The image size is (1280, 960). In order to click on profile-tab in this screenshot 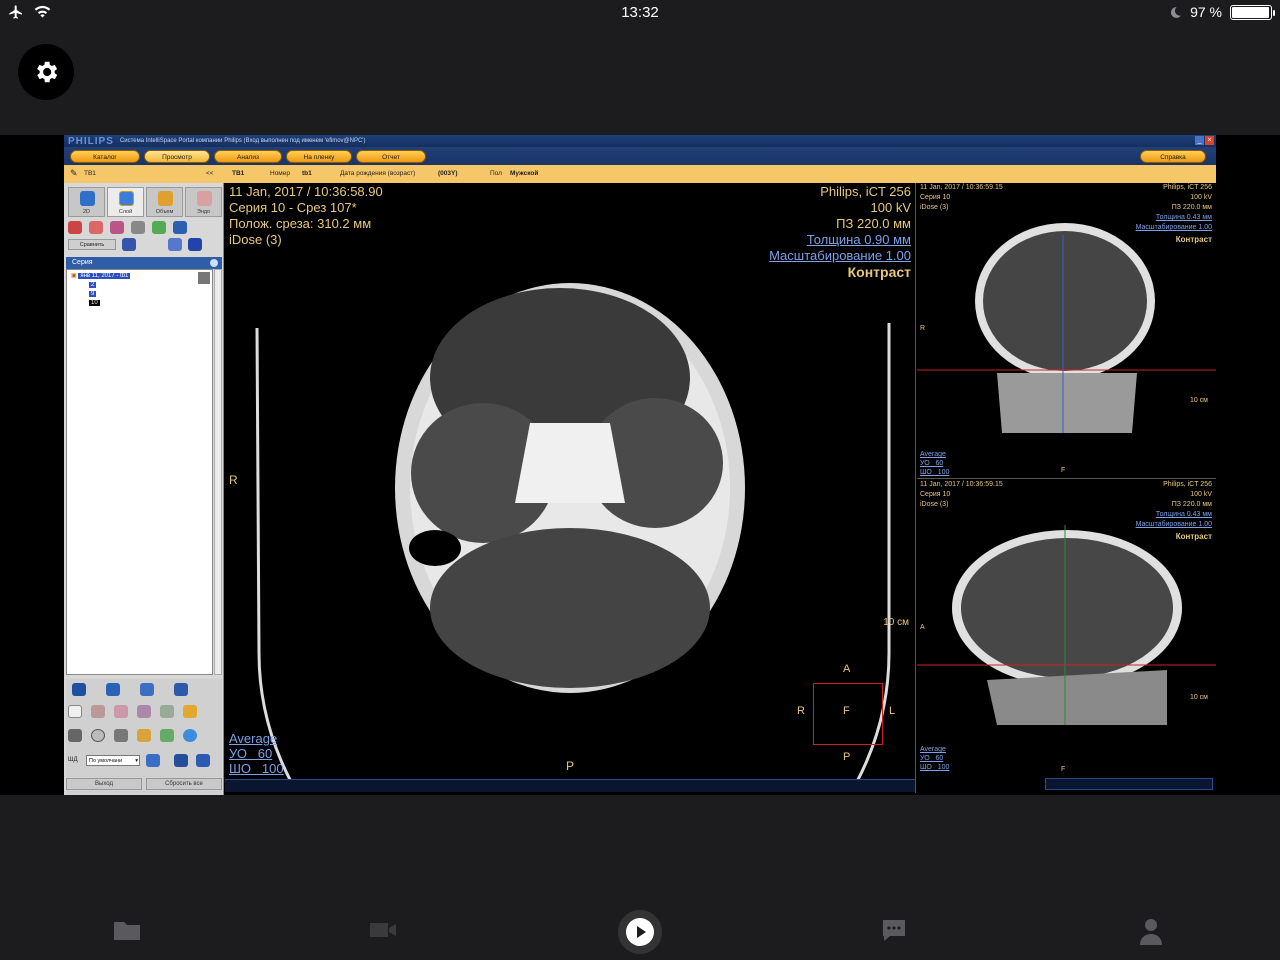, I will do `click(1152, 932)`.